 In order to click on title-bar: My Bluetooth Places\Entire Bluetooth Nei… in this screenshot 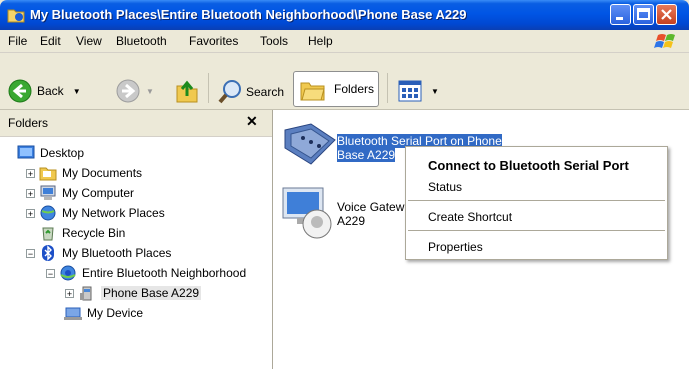, I will do `click(344, 15)`.